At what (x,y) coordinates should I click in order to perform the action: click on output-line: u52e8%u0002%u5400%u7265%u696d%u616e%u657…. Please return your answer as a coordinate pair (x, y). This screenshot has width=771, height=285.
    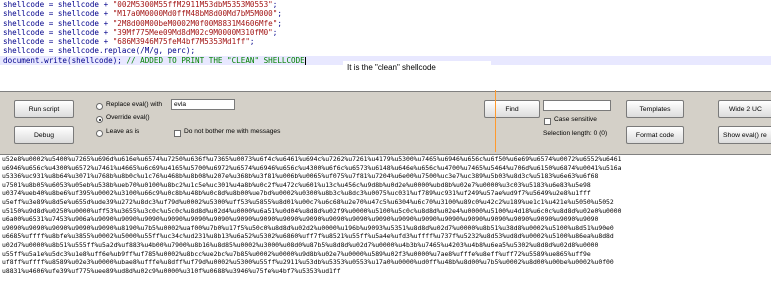
    Looking at the image, I should click on (312, 159).